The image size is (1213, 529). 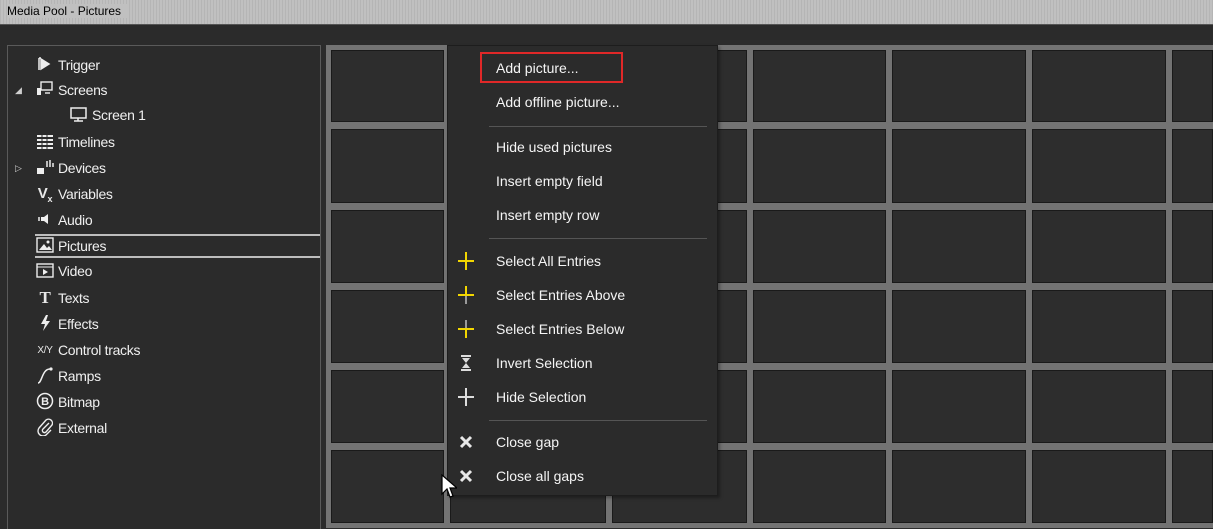 What do you see at coordinates (70, 168) in the screenshot?
I see `tree-item-devices: Devices` at bounding box center [70, 168].